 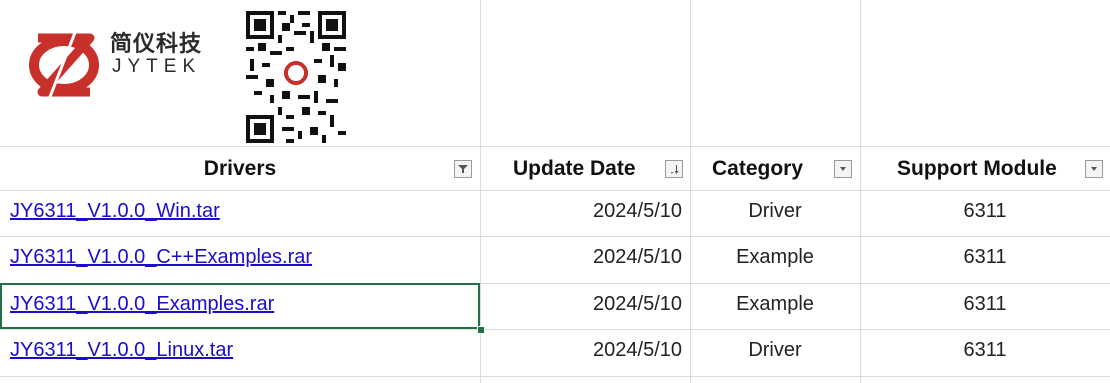 What do you see at coordinates (977, 168) in the screenshot?
I see `header-support-module-label: Support Module` at bounding box center [977, 168].